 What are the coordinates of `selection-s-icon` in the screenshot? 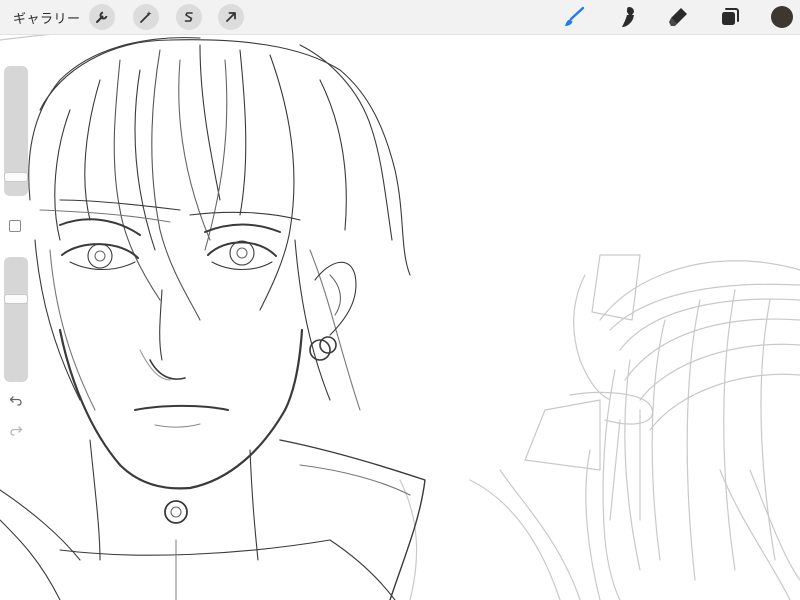 It's located at (188, 17).